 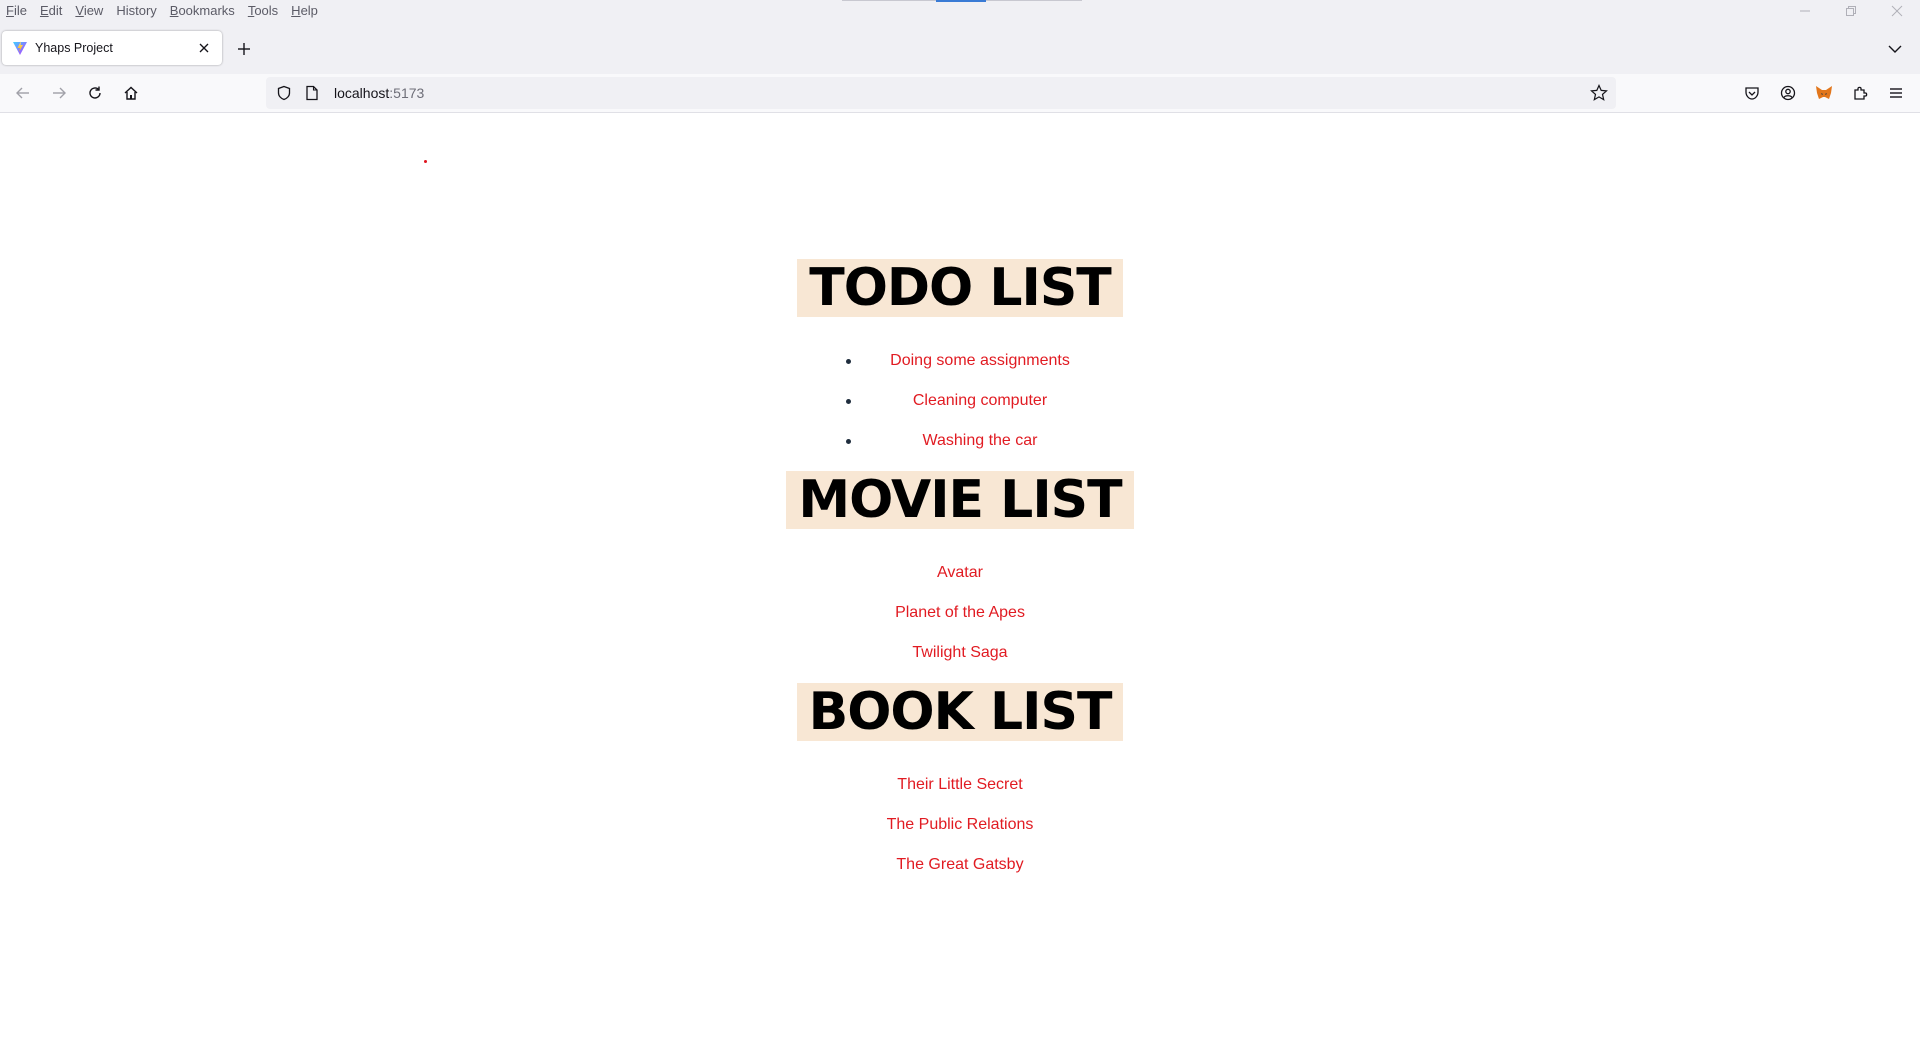 I want to click on puzzle-piece-icon, so click(x=1861, y=93).